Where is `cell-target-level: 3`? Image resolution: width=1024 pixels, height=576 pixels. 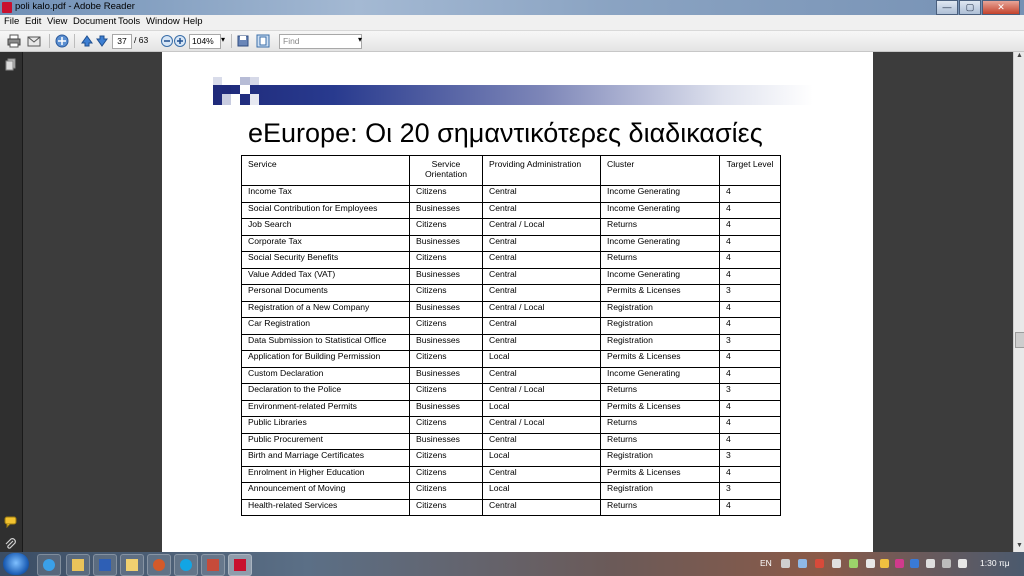 cell-target-level: 3 is located at coordinates (750, 491).